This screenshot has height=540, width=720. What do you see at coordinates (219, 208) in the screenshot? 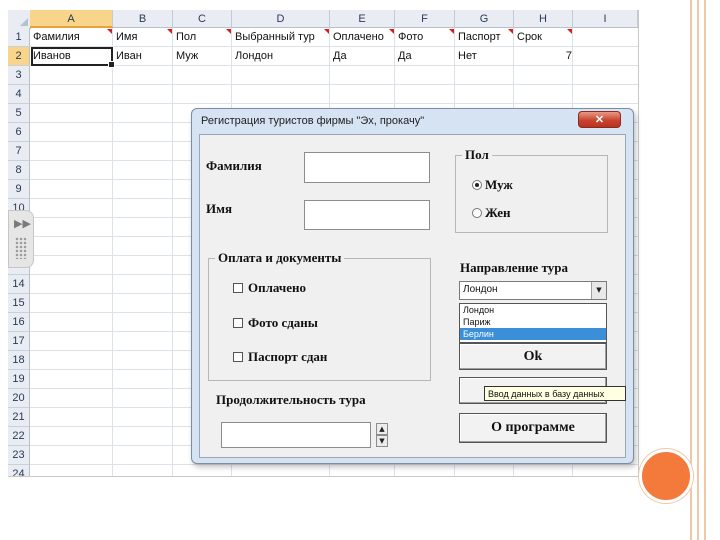
I see `name-label: Имя` at bounding box center [219, 208].